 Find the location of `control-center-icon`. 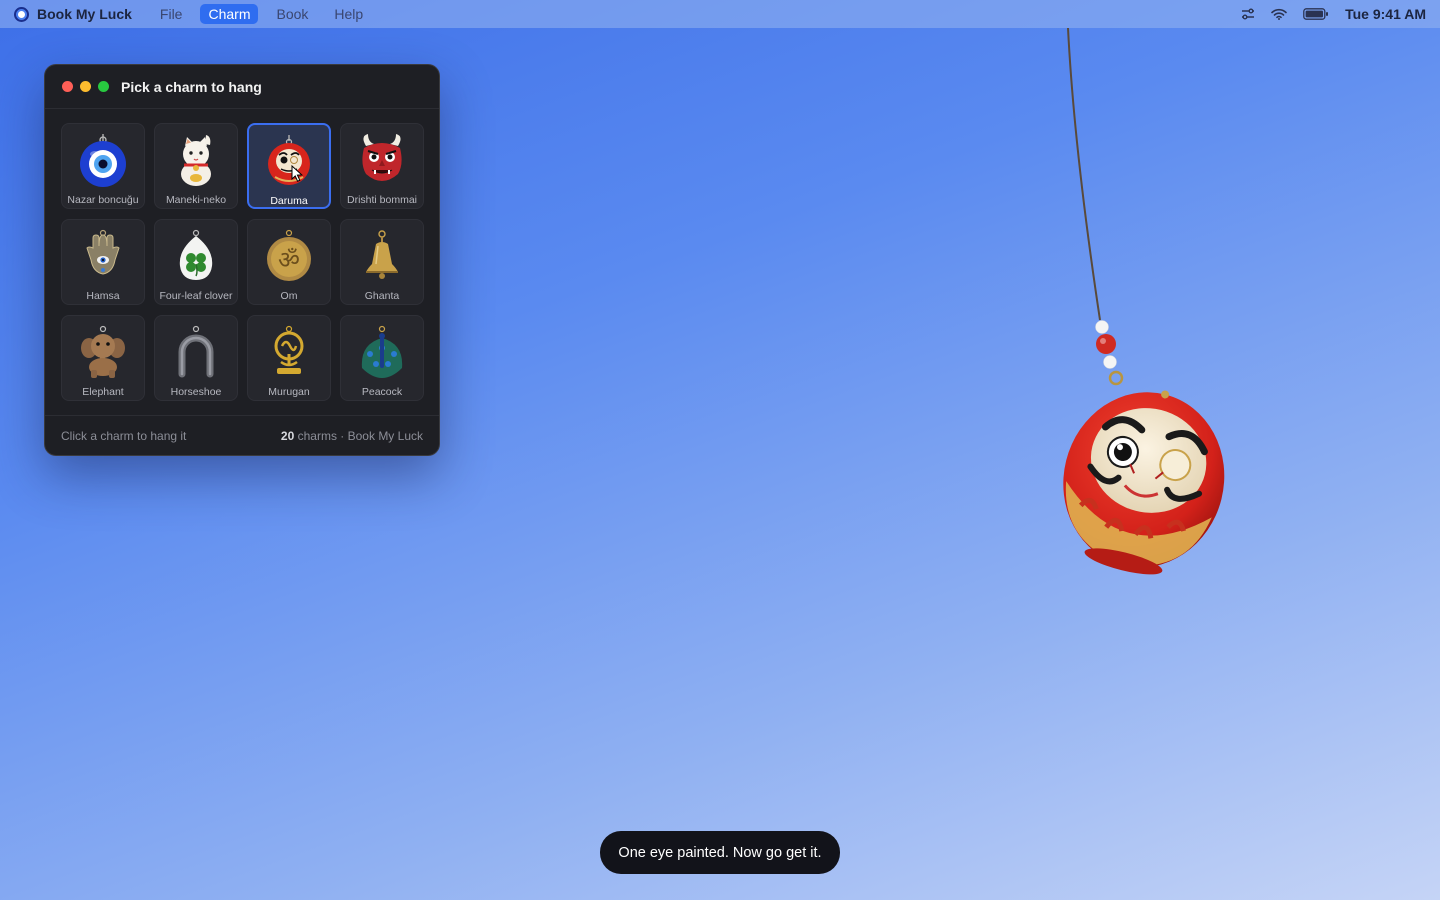

control-center-icon is located at coordinates (1248, 14).